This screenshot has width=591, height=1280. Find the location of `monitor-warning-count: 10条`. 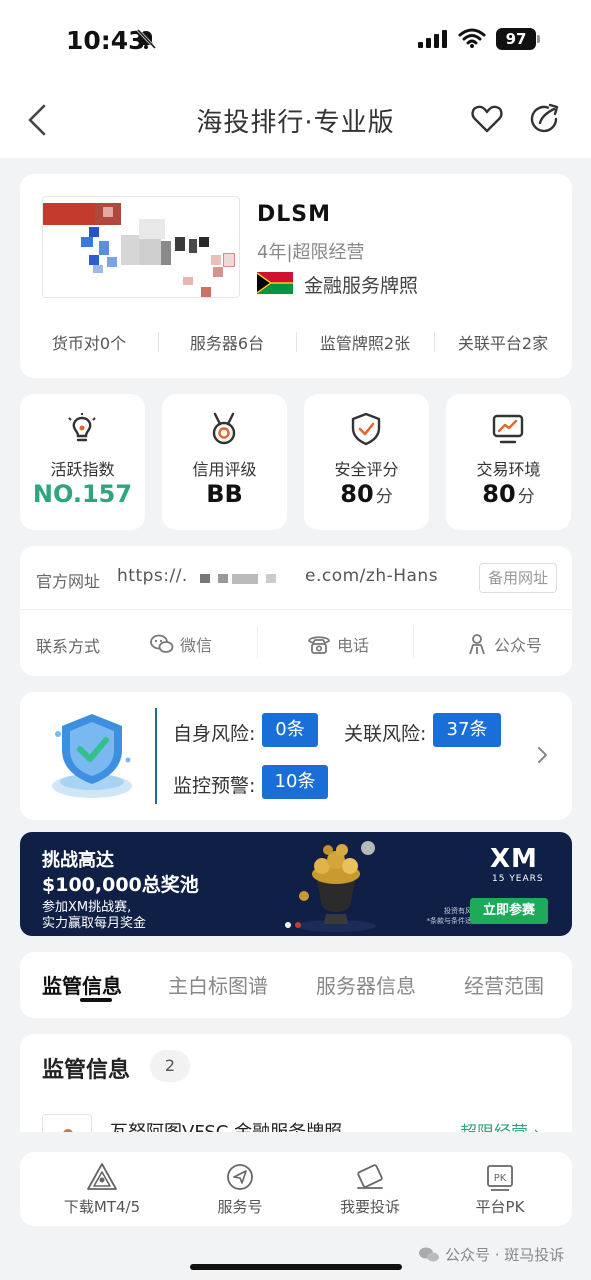

monitor-warning-count: 10条 is located at coordinates (295, 782).